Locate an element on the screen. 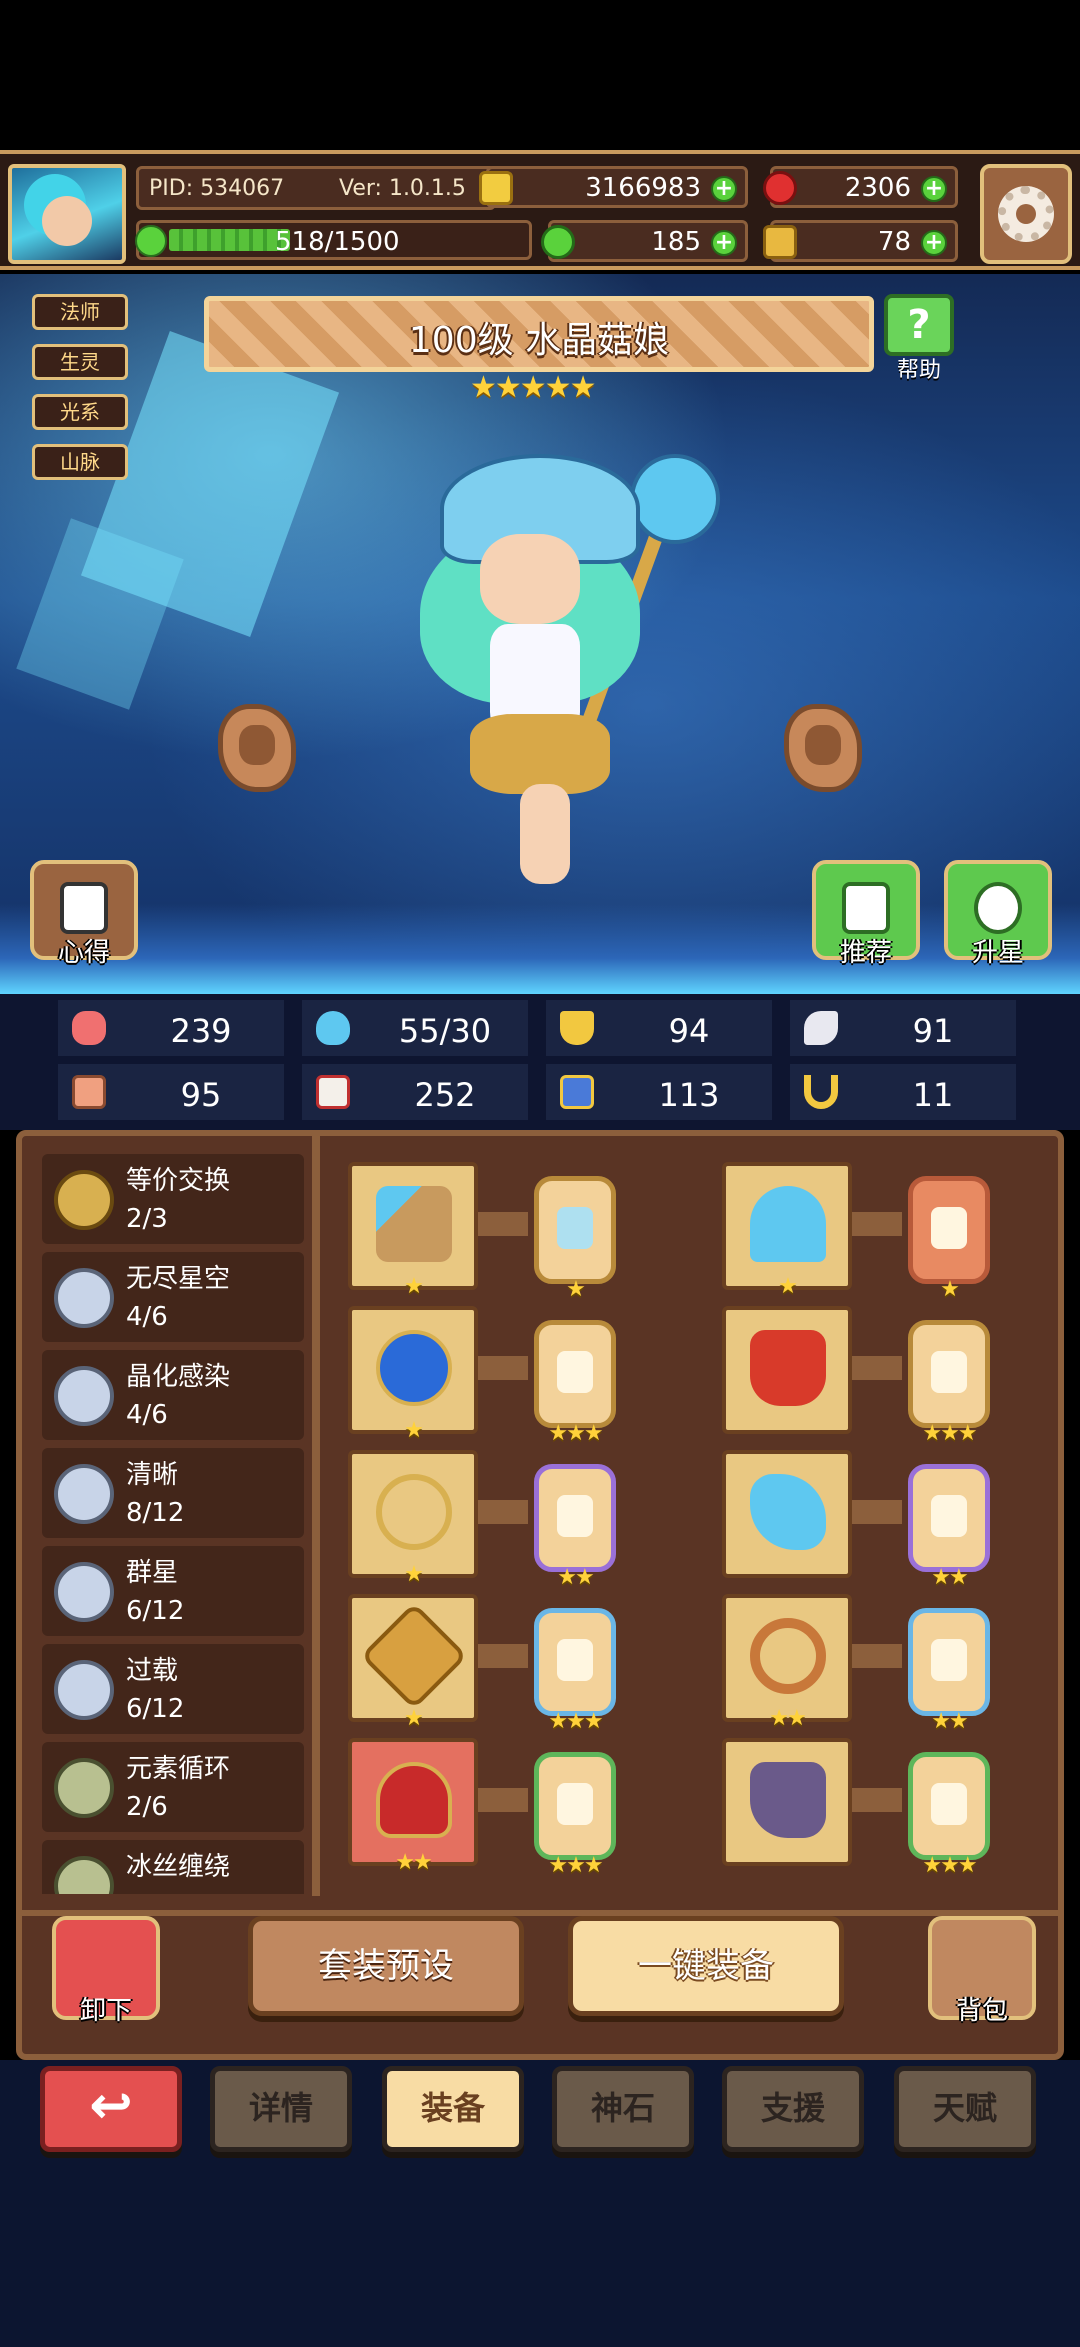  set-item: 过载 6/12 is located at coordinates (173, 1689).